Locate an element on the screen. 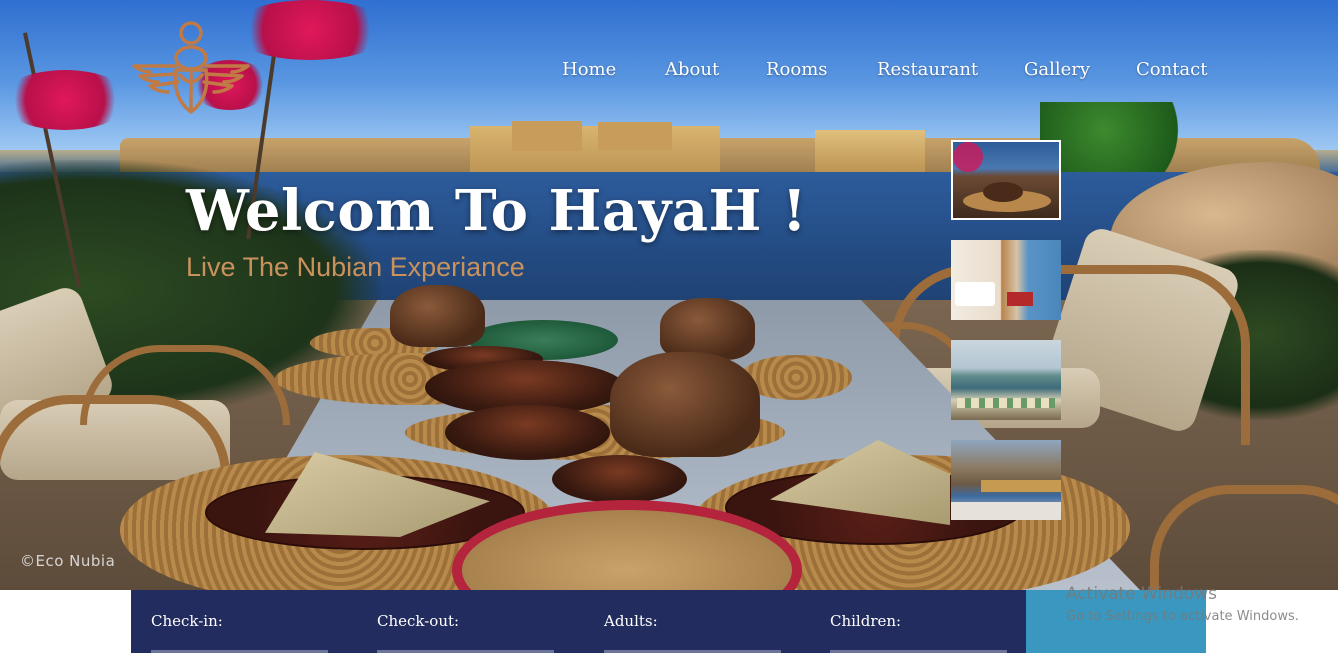 The image size is (1338, 653). checkin-label: Check-in: is located at coordinates (187, 621).